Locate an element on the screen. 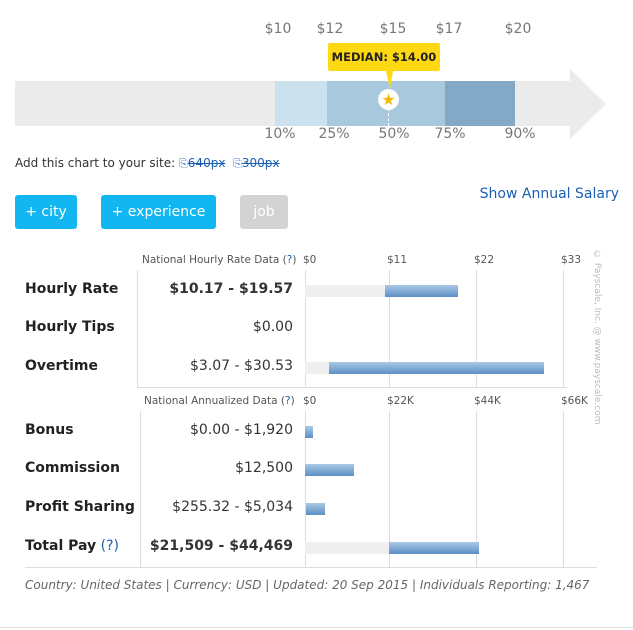 This screenshot has height=630, width=633. arrow-head is located at coordinates (588, 104).